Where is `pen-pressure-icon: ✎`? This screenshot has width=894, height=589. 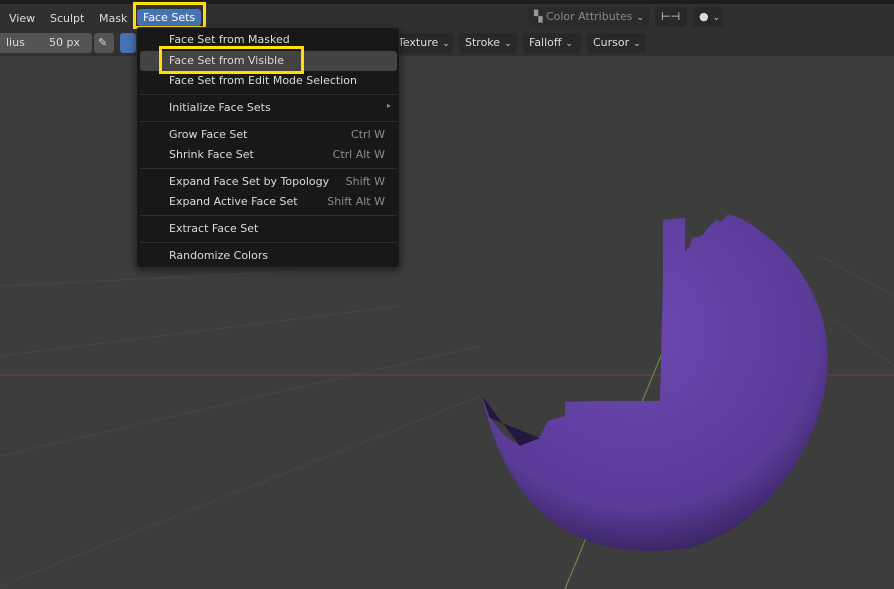 pen-pressure-icon: ✎ is located at coordinates (103, 42).